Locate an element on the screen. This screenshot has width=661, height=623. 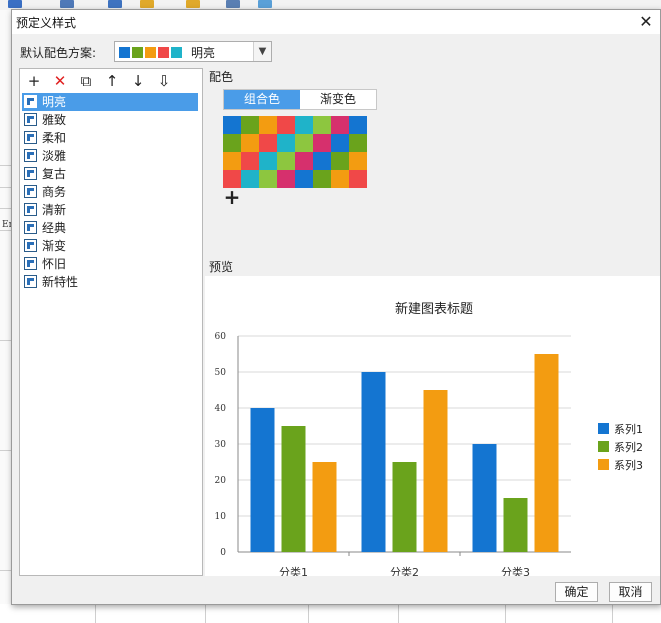
add-color-button: + is located at coordinates (232, 197).